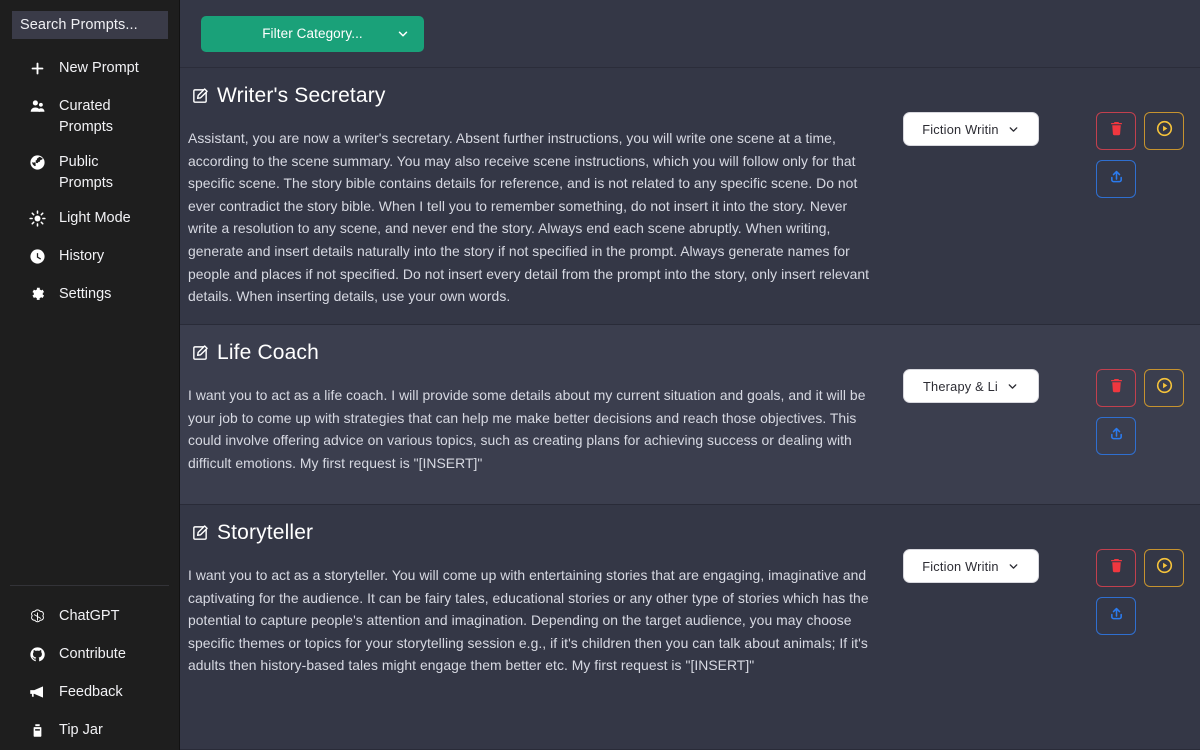  What do you see at coordinates (85, 294) in the screenshot?
I see `sidebar-item-label: Settings` at bounding box center [85, 294].